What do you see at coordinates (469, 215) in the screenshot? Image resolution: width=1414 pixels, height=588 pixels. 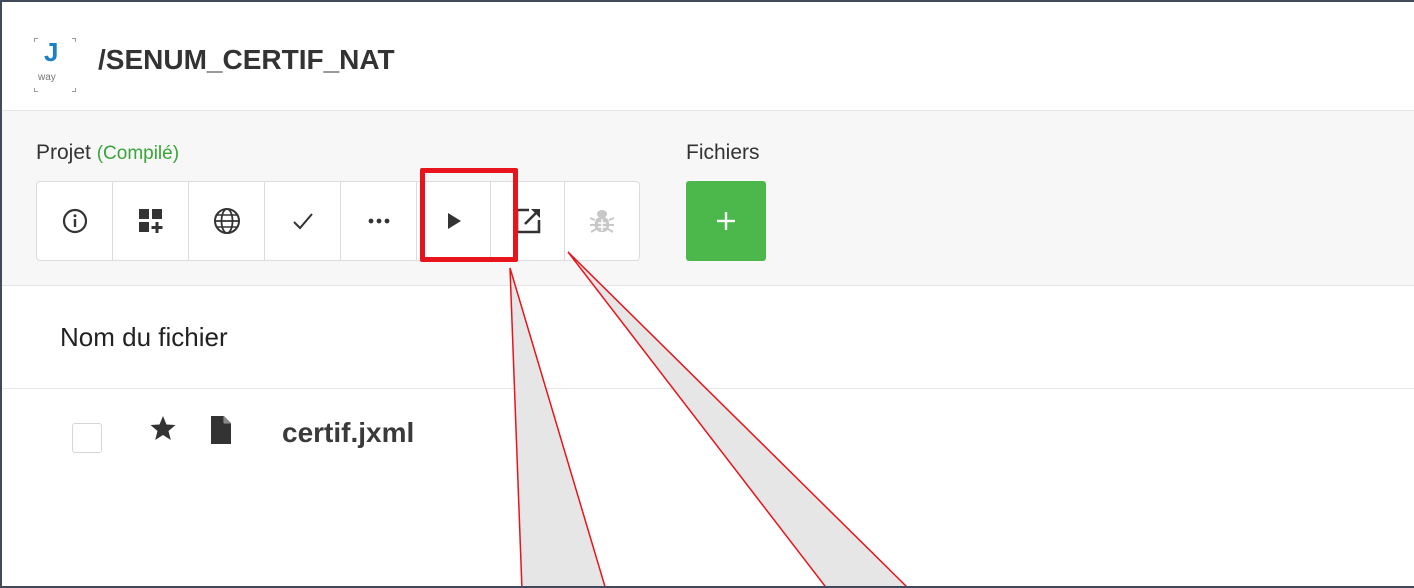 I see `run-button-highlight` at bounding box center [469, 215].